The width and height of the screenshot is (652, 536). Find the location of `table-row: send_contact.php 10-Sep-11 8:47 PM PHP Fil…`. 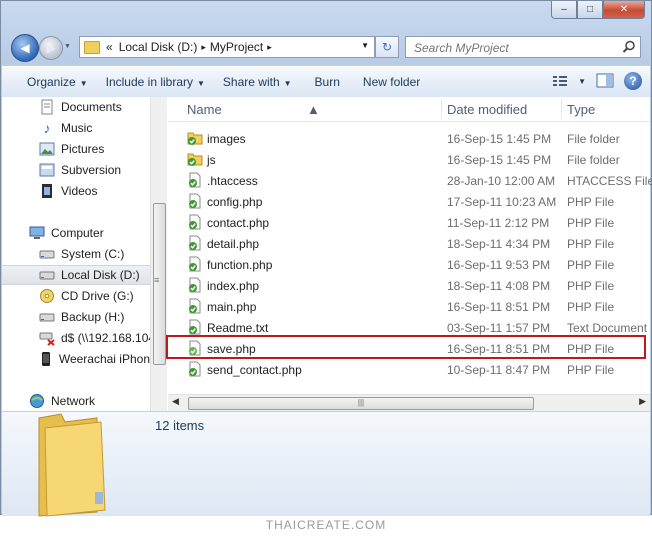

table-row: send_contact.php 10-Sep-11 8:47 PM PHP Fil… is located at coordinates (409, 369).